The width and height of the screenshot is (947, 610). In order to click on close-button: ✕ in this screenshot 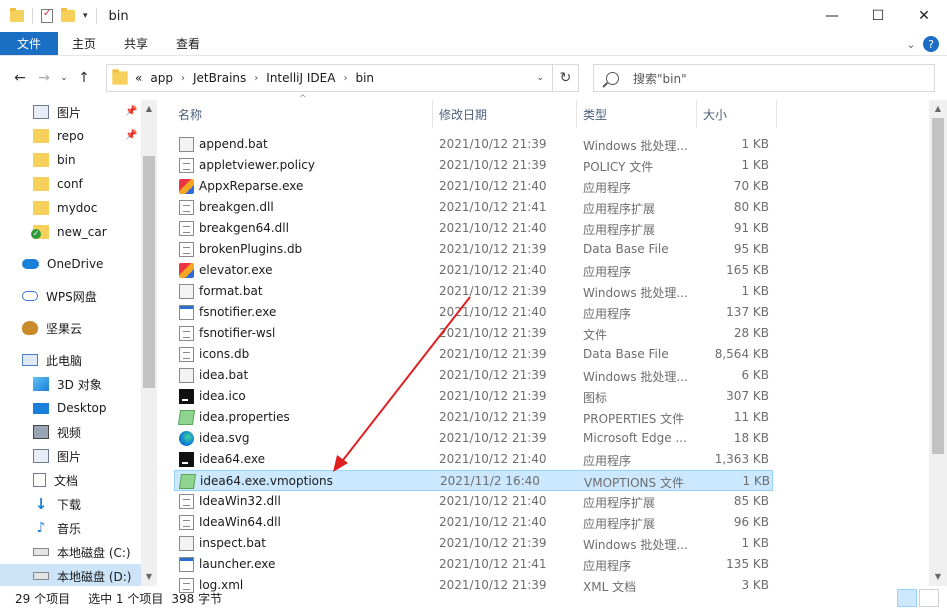, I will do `click(924, 16)`.